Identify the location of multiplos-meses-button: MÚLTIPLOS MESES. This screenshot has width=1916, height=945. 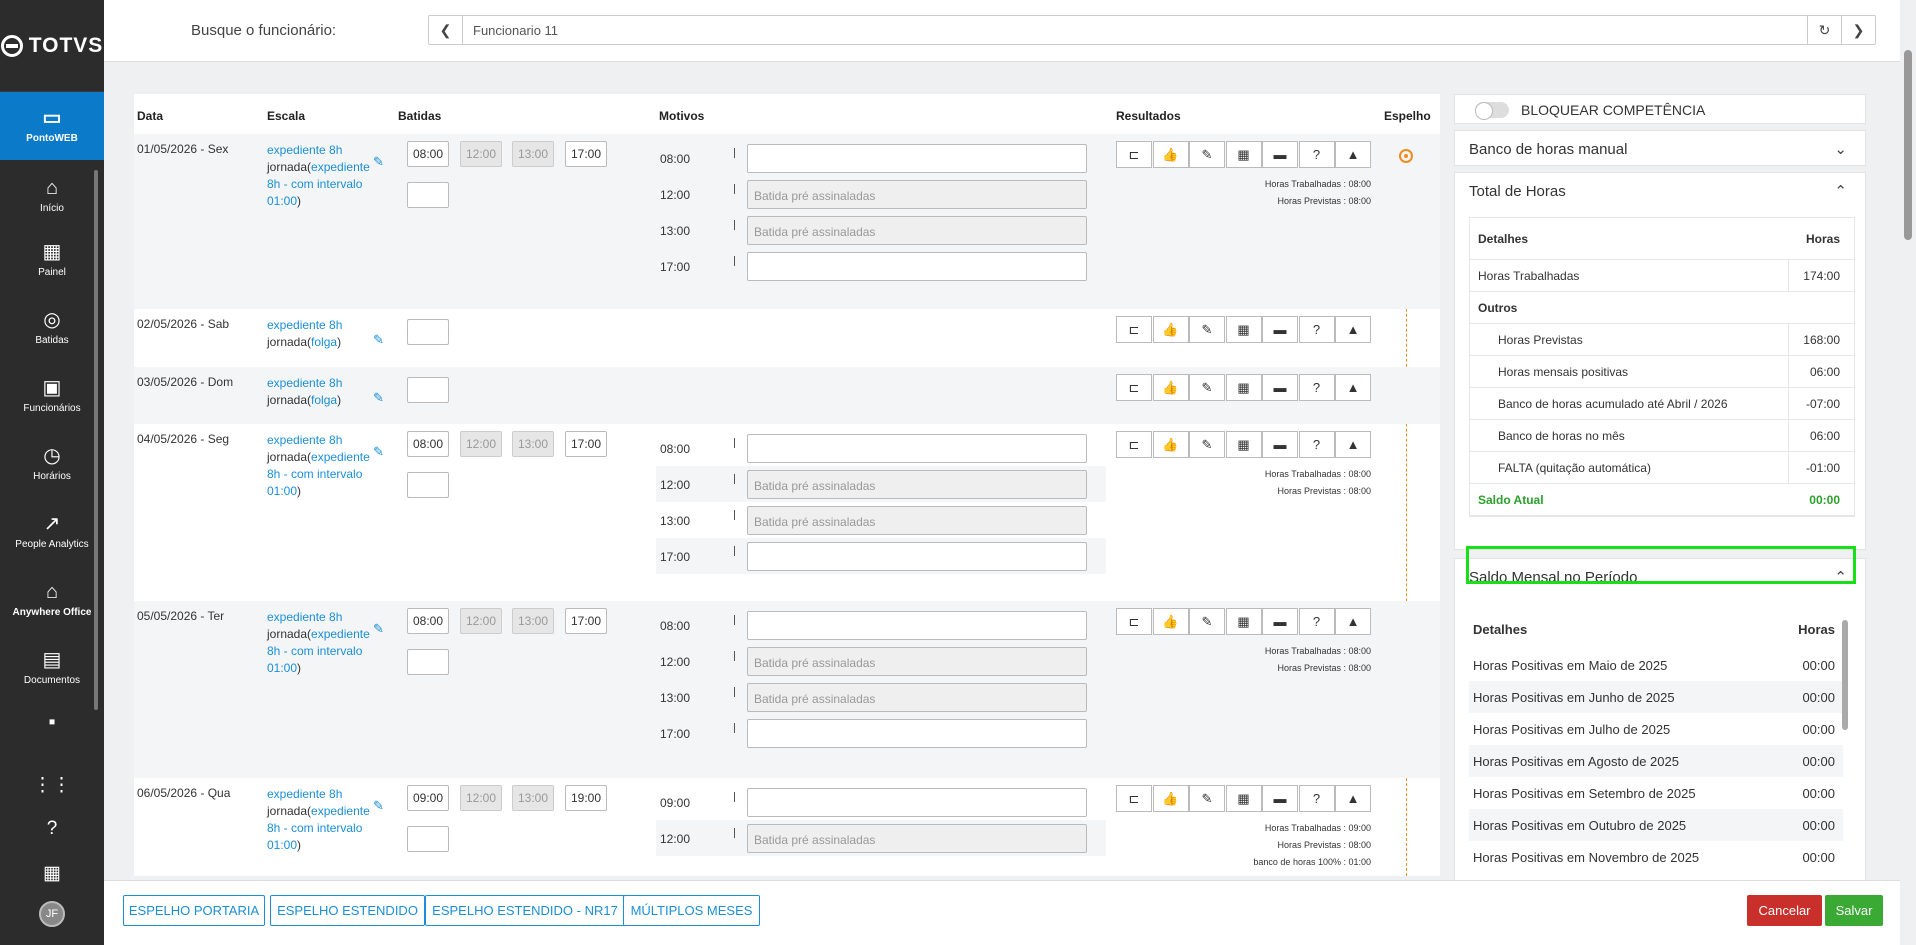
(691, 910).